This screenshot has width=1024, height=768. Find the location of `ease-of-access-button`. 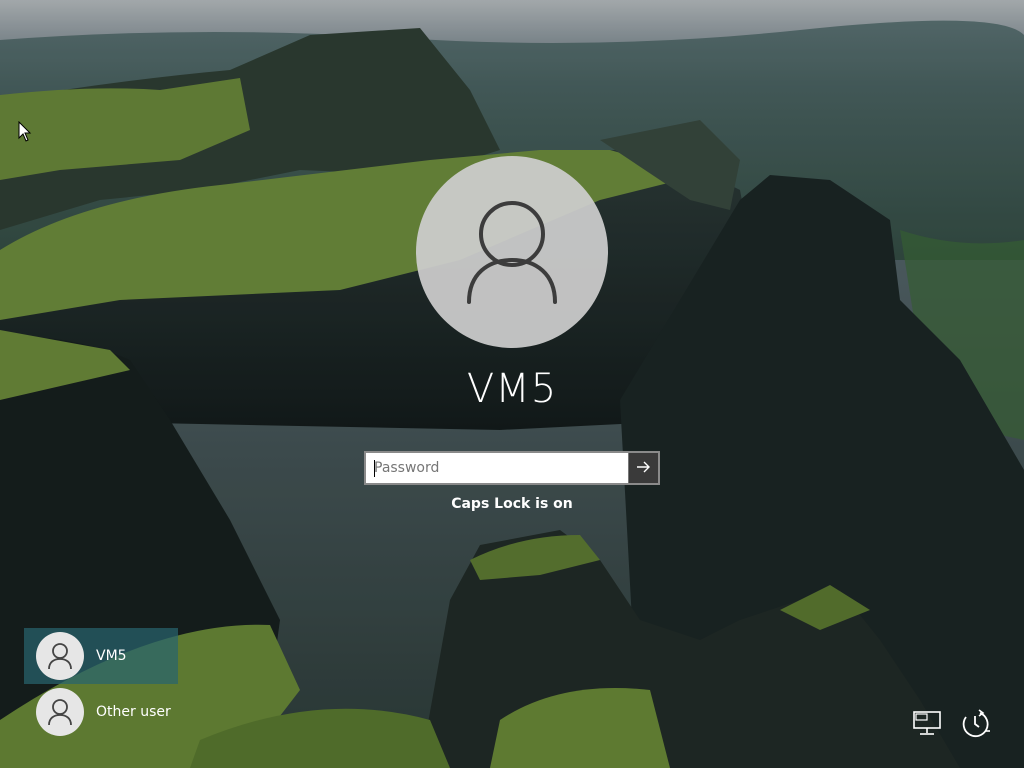

ease-of-access-button is located at coordinates (975, 723).